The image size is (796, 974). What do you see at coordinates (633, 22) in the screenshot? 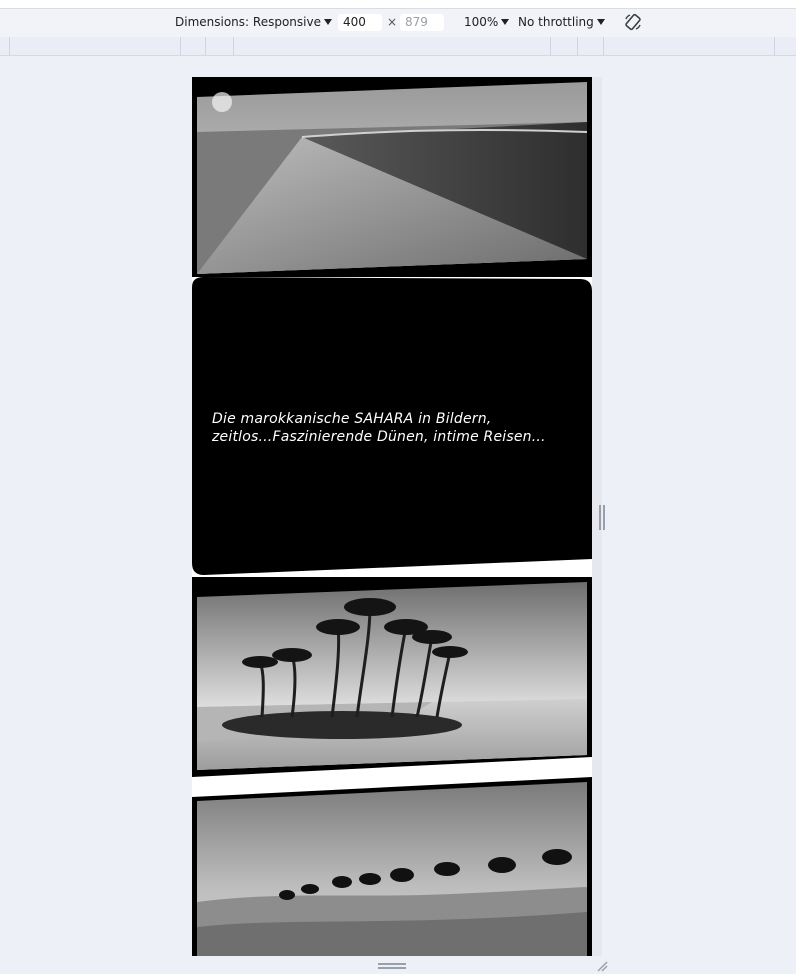
I see `rotate-icon` at bounding box center [633, 22].